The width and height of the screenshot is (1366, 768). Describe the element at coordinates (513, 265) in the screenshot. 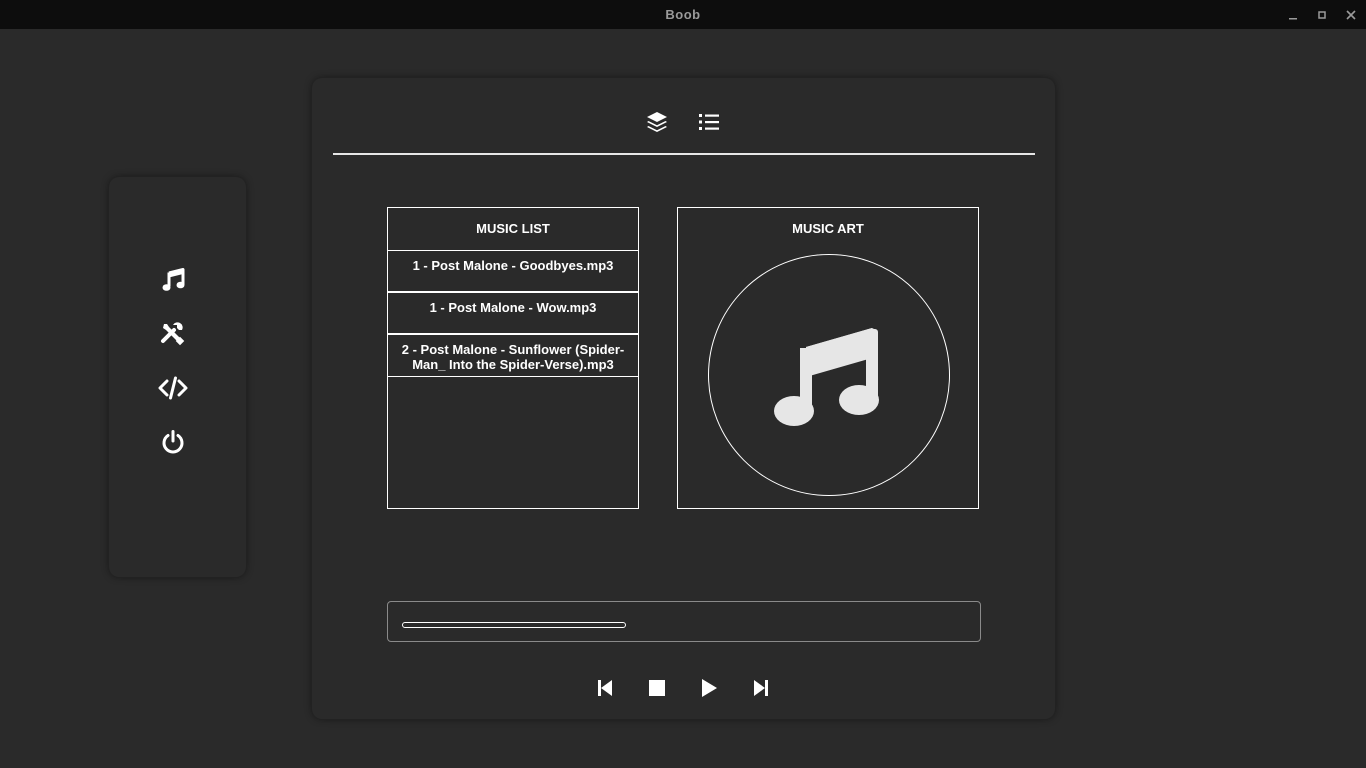

I see `track-name: 1 - Post Malone - Goodbyes.mp3` at that location.